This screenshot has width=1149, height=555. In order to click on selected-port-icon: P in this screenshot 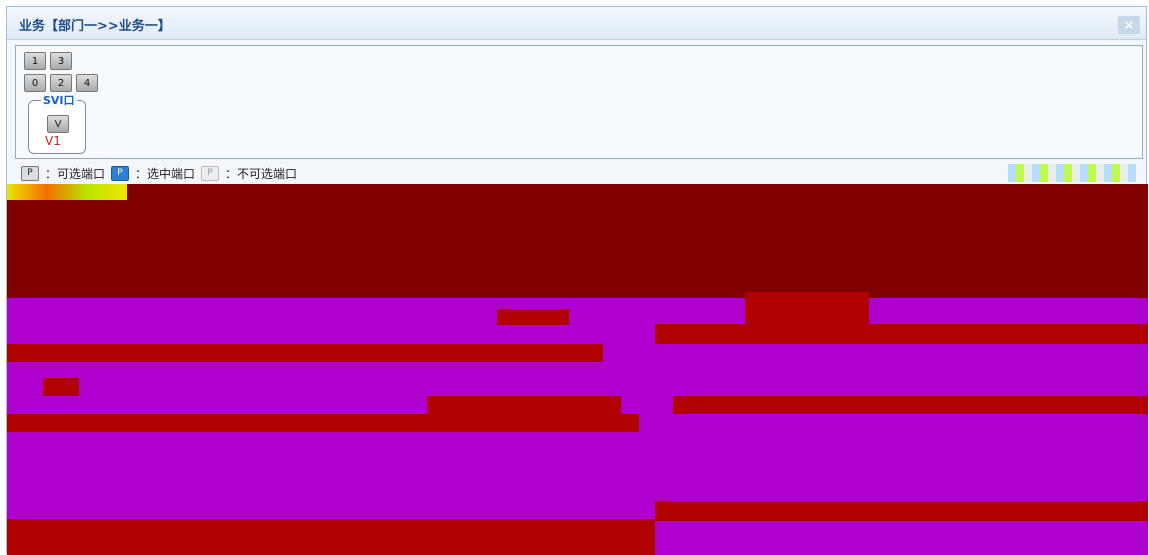, I will do `click(120, 173)`.